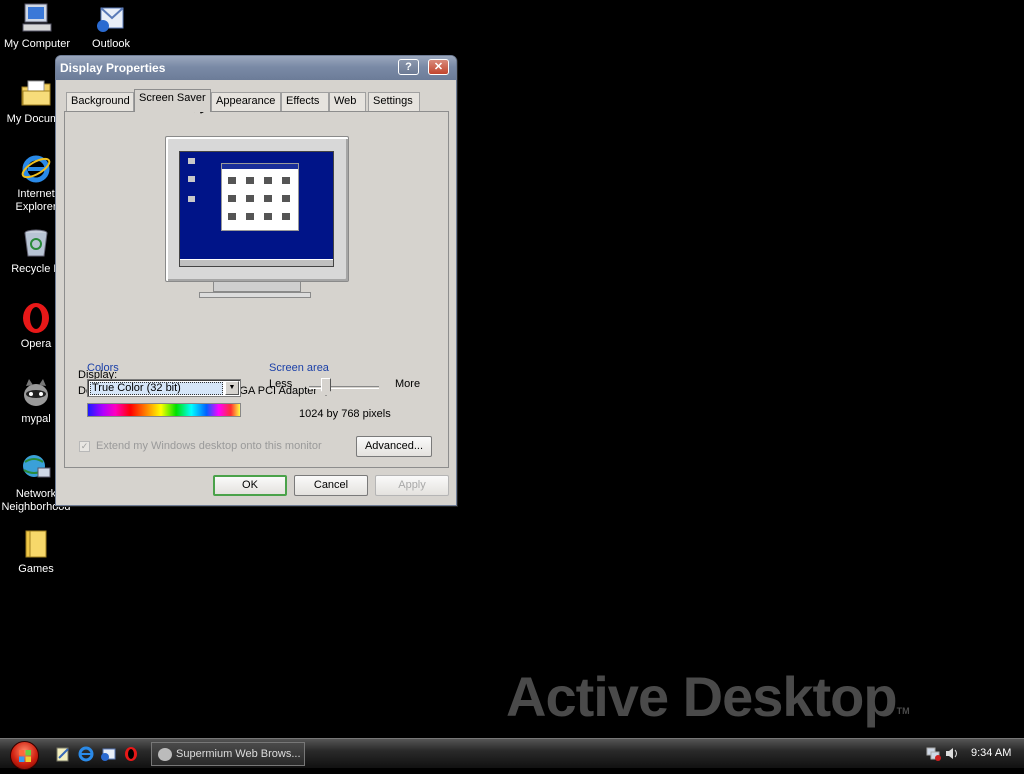  I want to click on quicklaunch-internet-explorer-icon, so click(86, 754).